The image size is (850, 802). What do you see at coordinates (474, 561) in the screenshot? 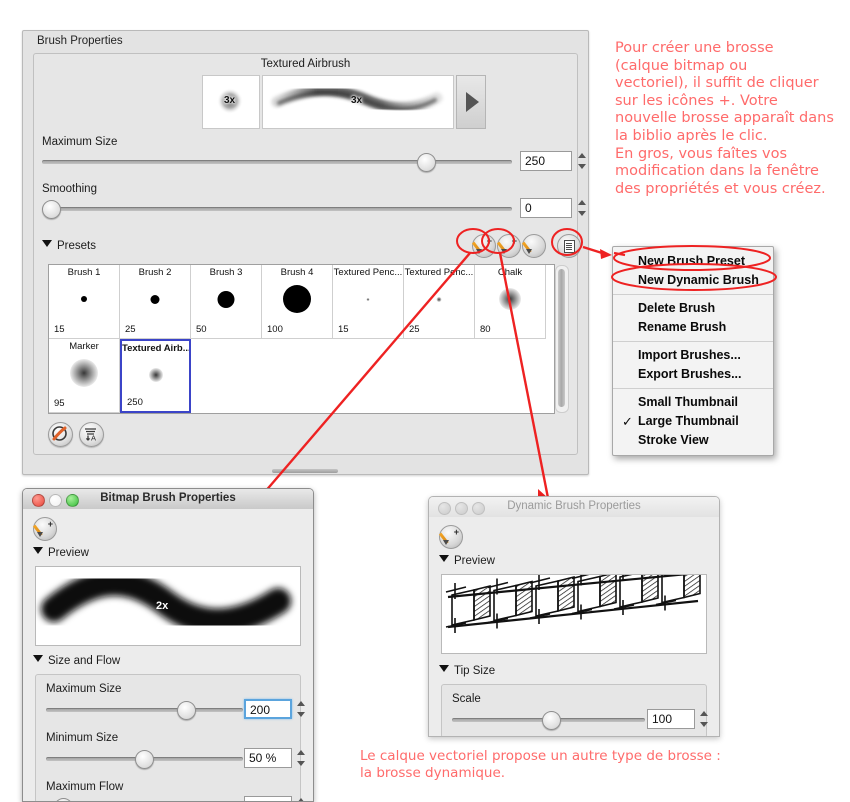
I see `dynamic-preview-label: Preview` at bounding box center [474, 561].